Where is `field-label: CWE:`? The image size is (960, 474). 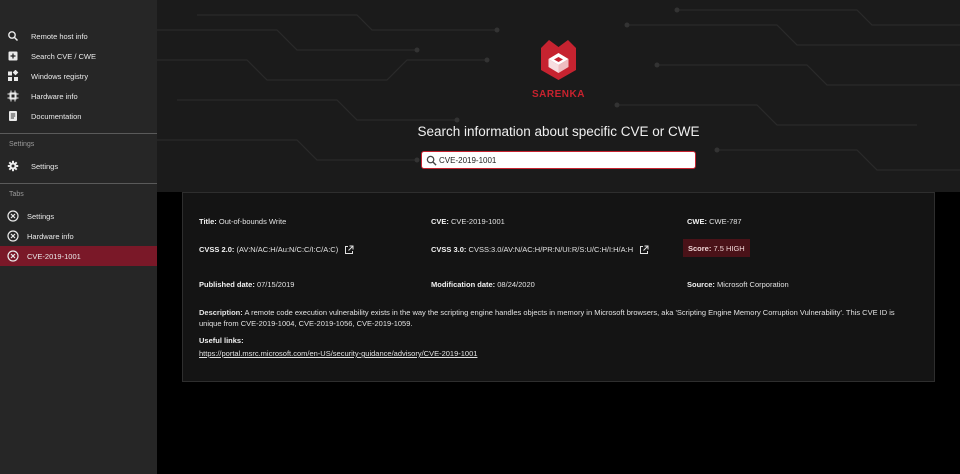 field-label: CWE: is located at coordinates (697, 221).